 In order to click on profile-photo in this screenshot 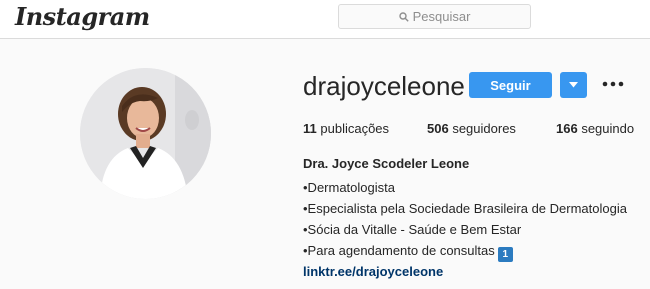, I will do `click(145, 133)`.